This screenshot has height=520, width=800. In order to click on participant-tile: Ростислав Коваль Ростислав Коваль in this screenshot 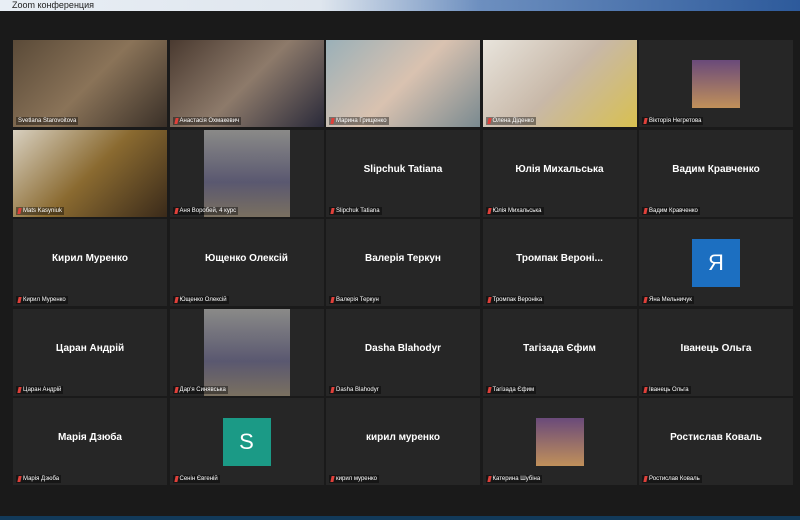, I will do `click(716, 441)`.